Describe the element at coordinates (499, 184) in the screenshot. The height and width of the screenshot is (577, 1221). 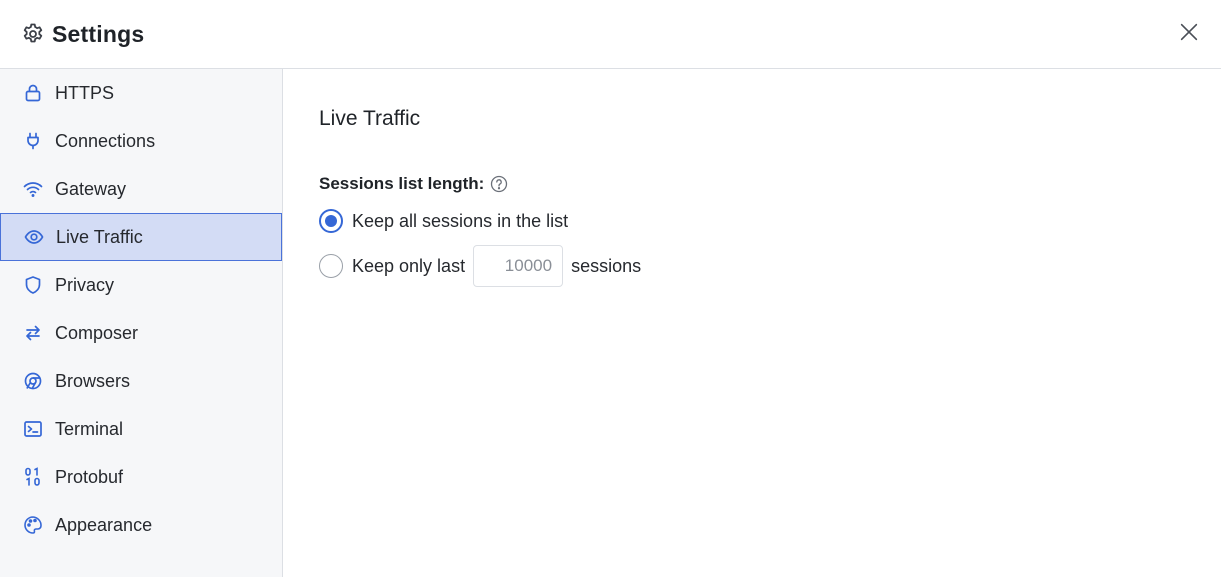
I see `question-circle-icon` at that location.